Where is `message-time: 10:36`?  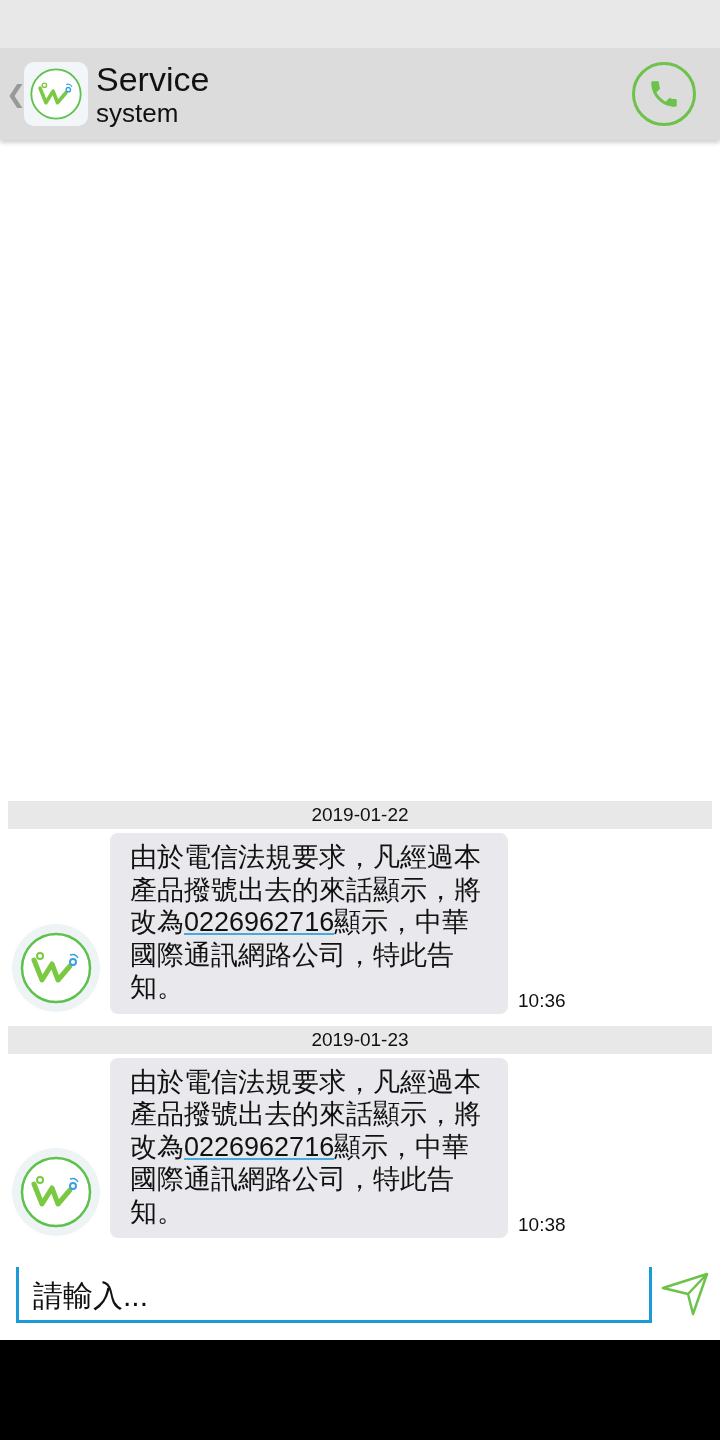
message-time: 10:36 is located at coordinates (542, 1000).